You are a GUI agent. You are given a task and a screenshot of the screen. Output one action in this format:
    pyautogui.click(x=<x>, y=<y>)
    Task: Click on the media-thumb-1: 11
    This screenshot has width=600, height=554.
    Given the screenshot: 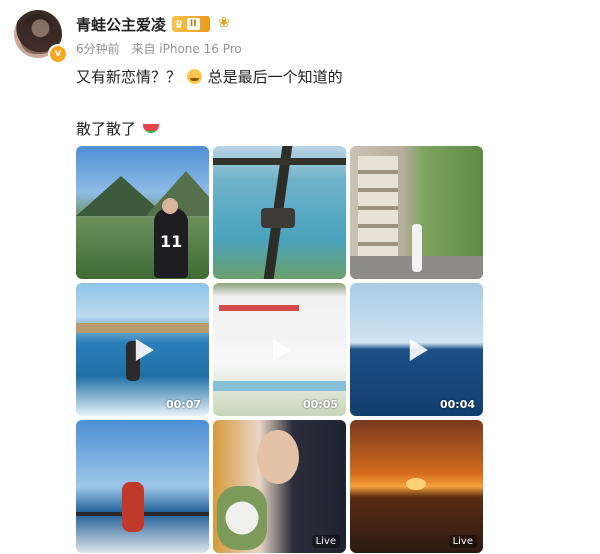 What is the action you would take?
    pyautogui.click(x=142, y=212)
    